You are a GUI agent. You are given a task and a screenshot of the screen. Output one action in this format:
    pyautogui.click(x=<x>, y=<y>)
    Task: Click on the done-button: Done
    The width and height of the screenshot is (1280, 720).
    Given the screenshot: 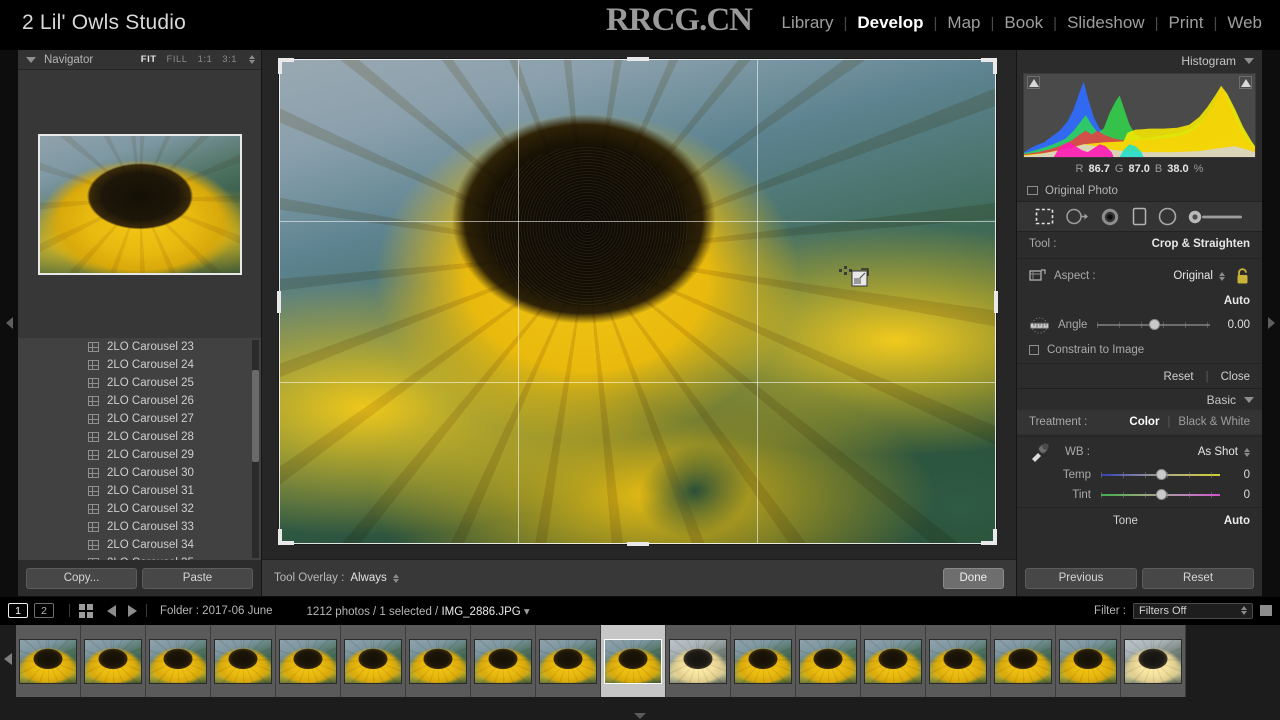 What is the action you would take?
    pyautogui.click(x=973, y=578)
    